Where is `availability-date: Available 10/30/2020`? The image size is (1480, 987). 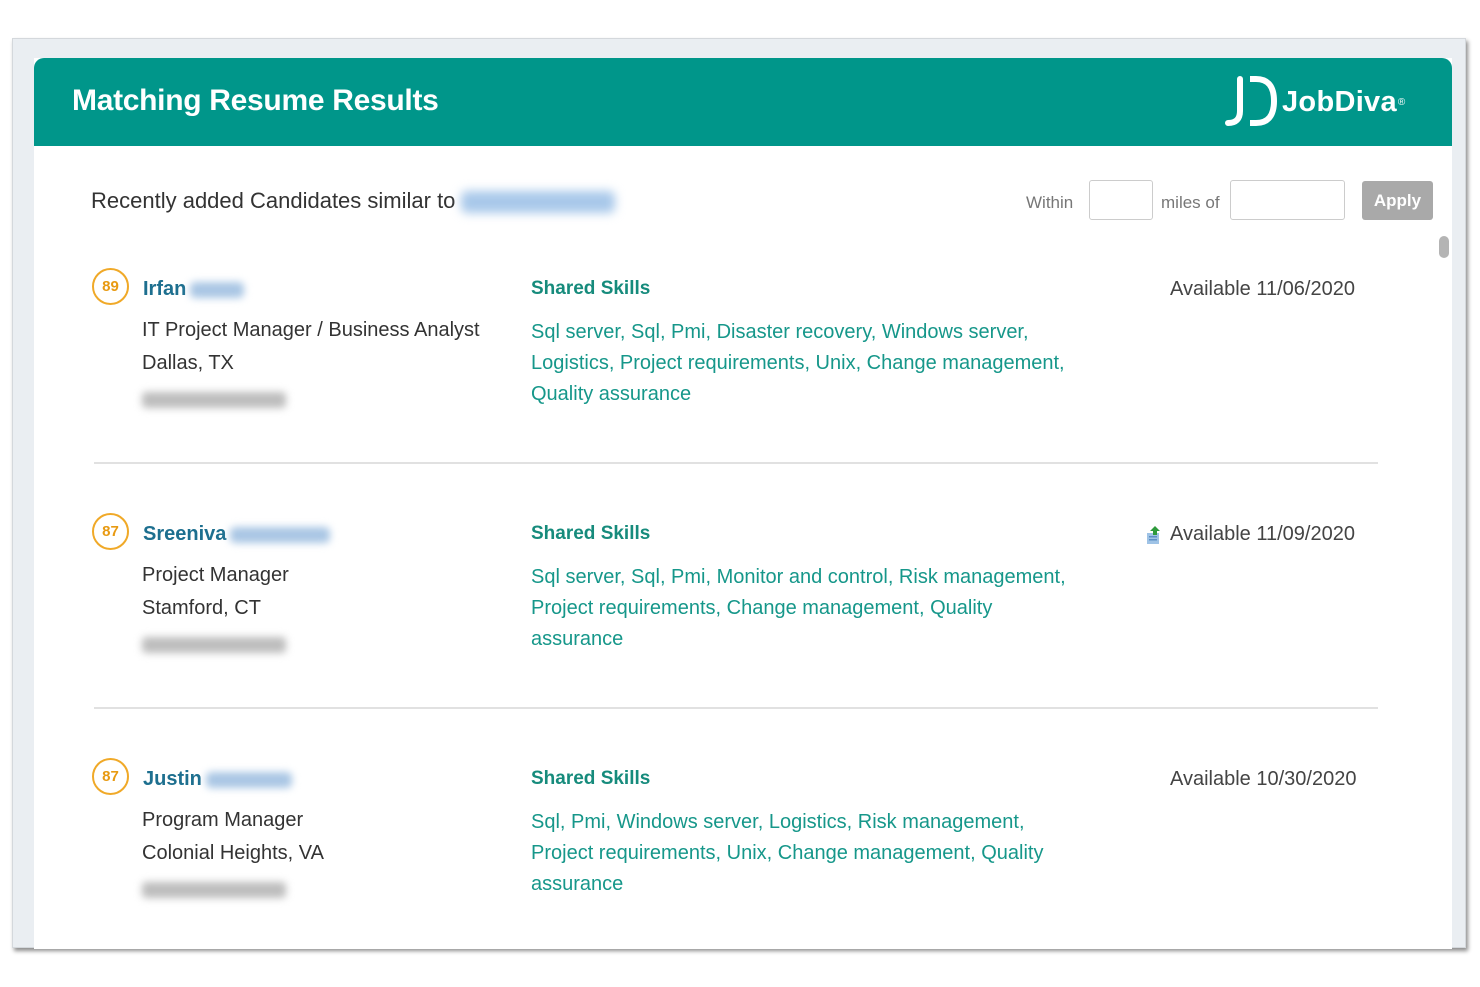 availability-date: Available 10/30/2020 is located at coordinates (1263, 779).